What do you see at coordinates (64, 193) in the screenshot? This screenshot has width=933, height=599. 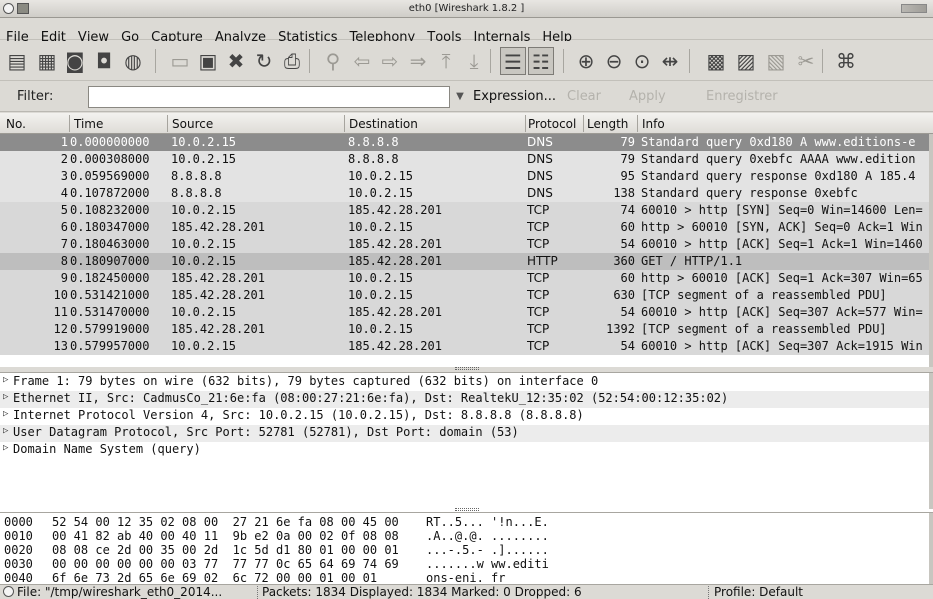 I see `cell-no: 4` at bounding box center [64, 193].